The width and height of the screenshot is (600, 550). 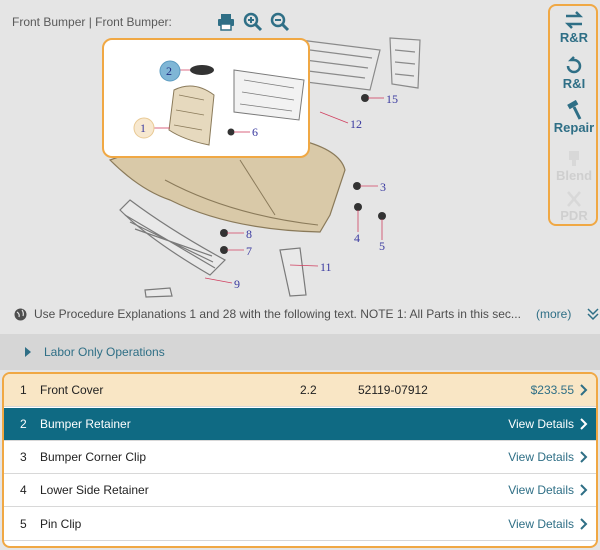 I want to click on rail-item-ri: R&I, so click(x=574, y=73).